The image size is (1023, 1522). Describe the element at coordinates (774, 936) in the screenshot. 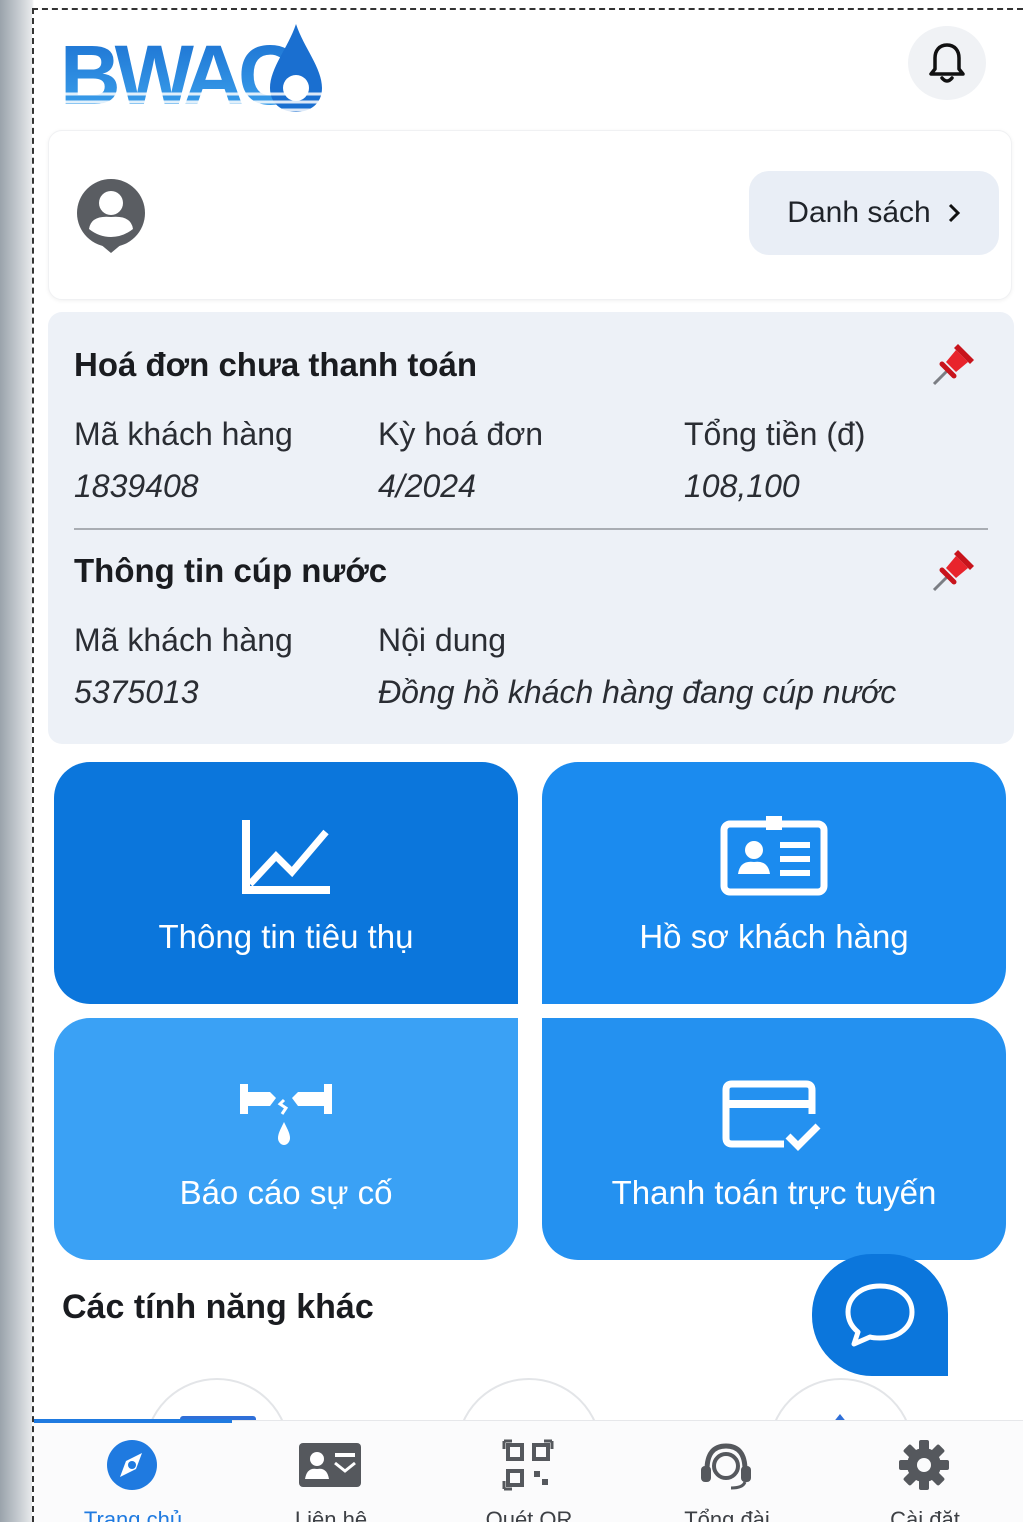

I see `tile-label: Hồ sơ khách hàng` at that location.